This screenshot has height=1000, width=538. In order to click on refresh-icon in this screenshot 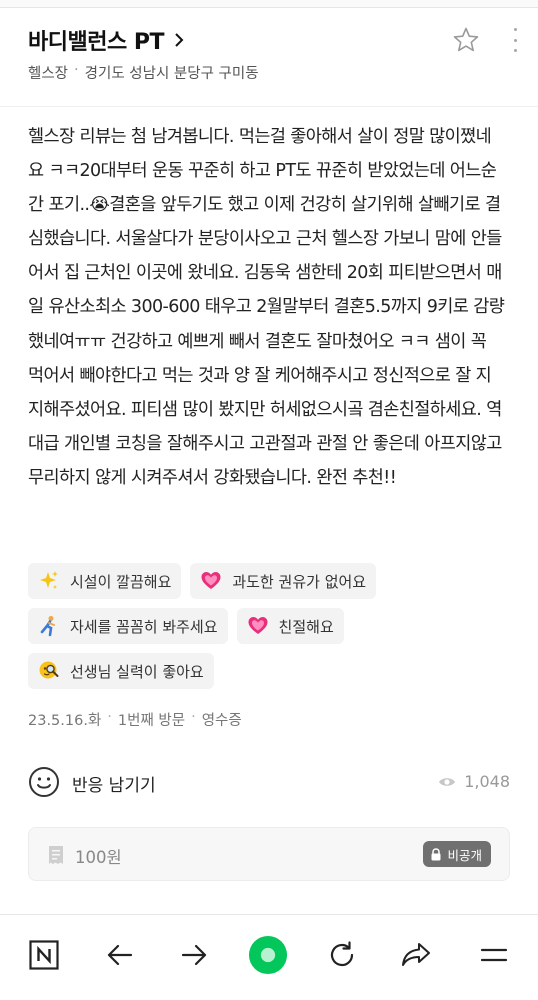, I will do `click(342, 954)`.